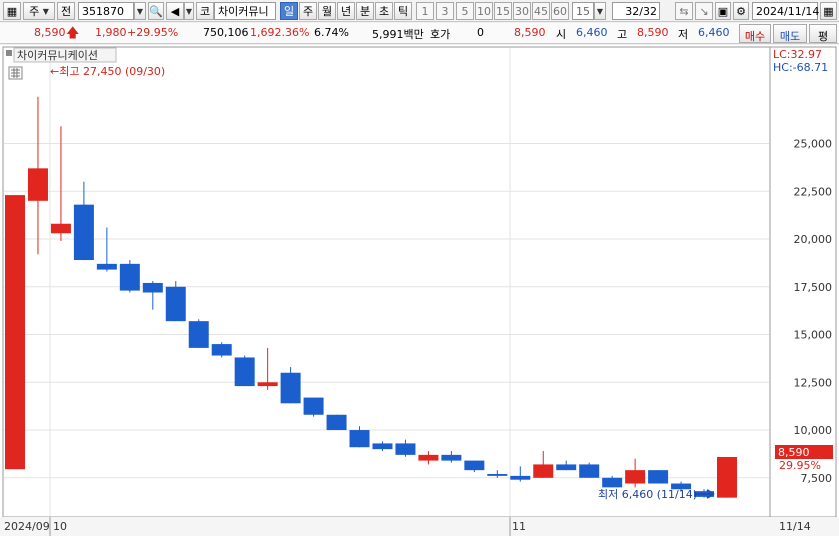 The image size is (839, 536). I want to click on stock-type-label: 코, so click(205, 11).